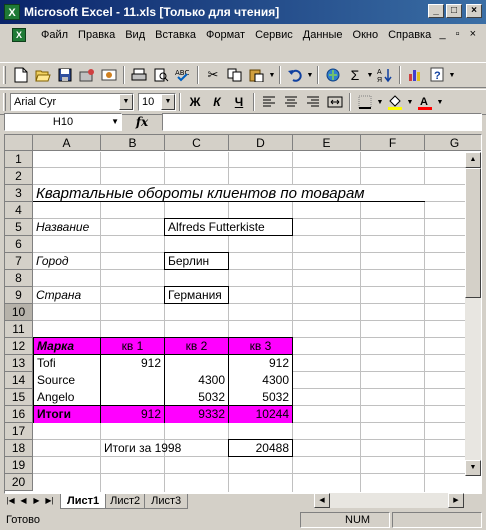  I want to click on align-center-icon, so click(291, 102).